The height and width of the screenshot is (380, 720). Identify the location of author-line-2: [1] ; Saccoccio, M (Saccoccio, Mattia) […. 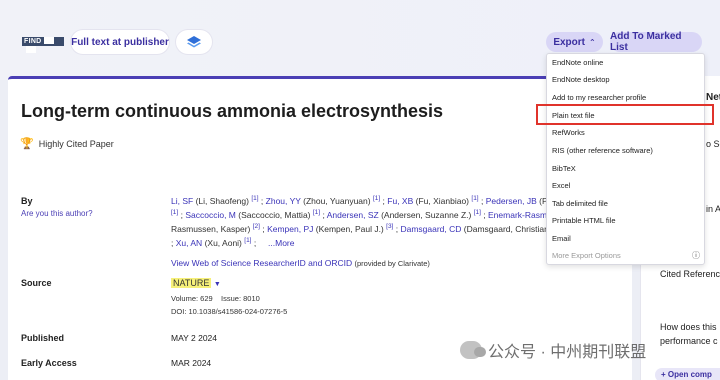
(359, 214).